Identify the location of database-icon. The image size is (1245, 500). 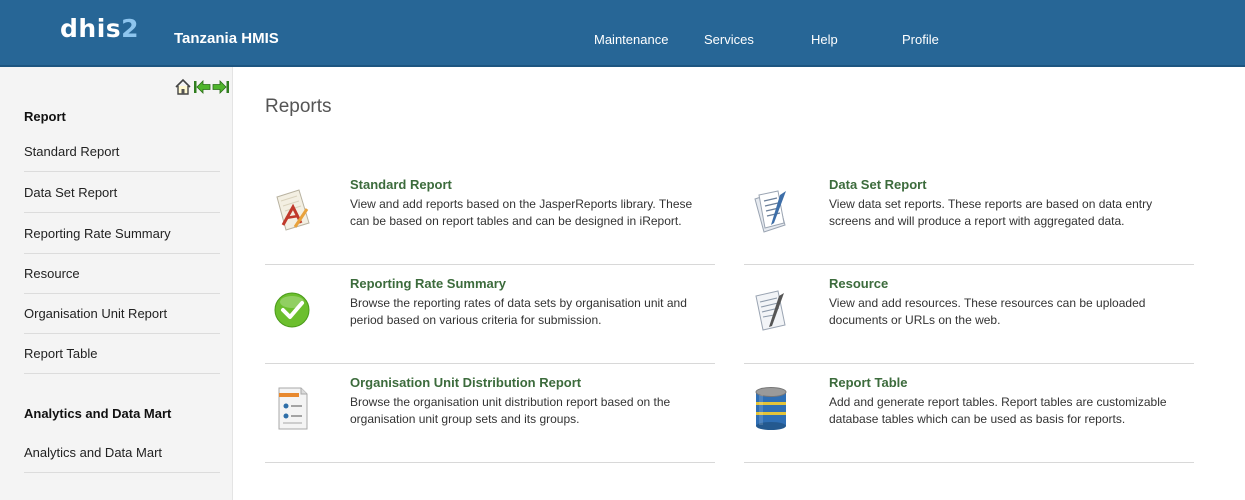
(771, 408).